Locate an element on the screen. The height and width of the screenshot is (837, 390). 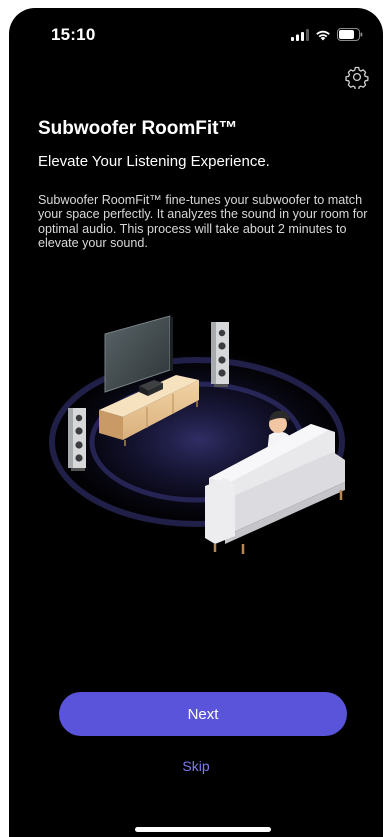
tower-speaker-left is located at coordinates (77, 439).